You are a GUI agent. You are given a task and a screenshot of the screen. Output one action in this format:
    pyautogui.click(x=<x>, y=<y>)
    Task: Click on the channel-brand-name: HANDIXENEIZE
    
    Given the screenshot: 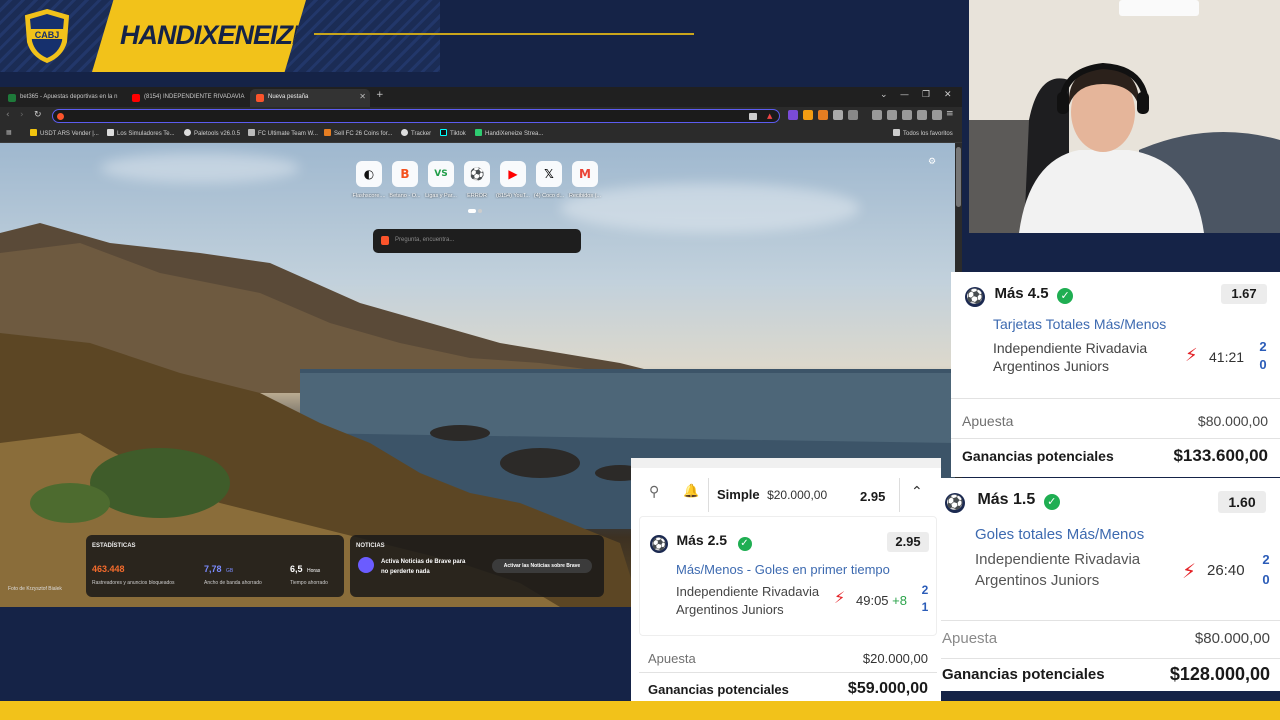 What is the action you would take?
    pyautogui.click(x=215, y=35)
    